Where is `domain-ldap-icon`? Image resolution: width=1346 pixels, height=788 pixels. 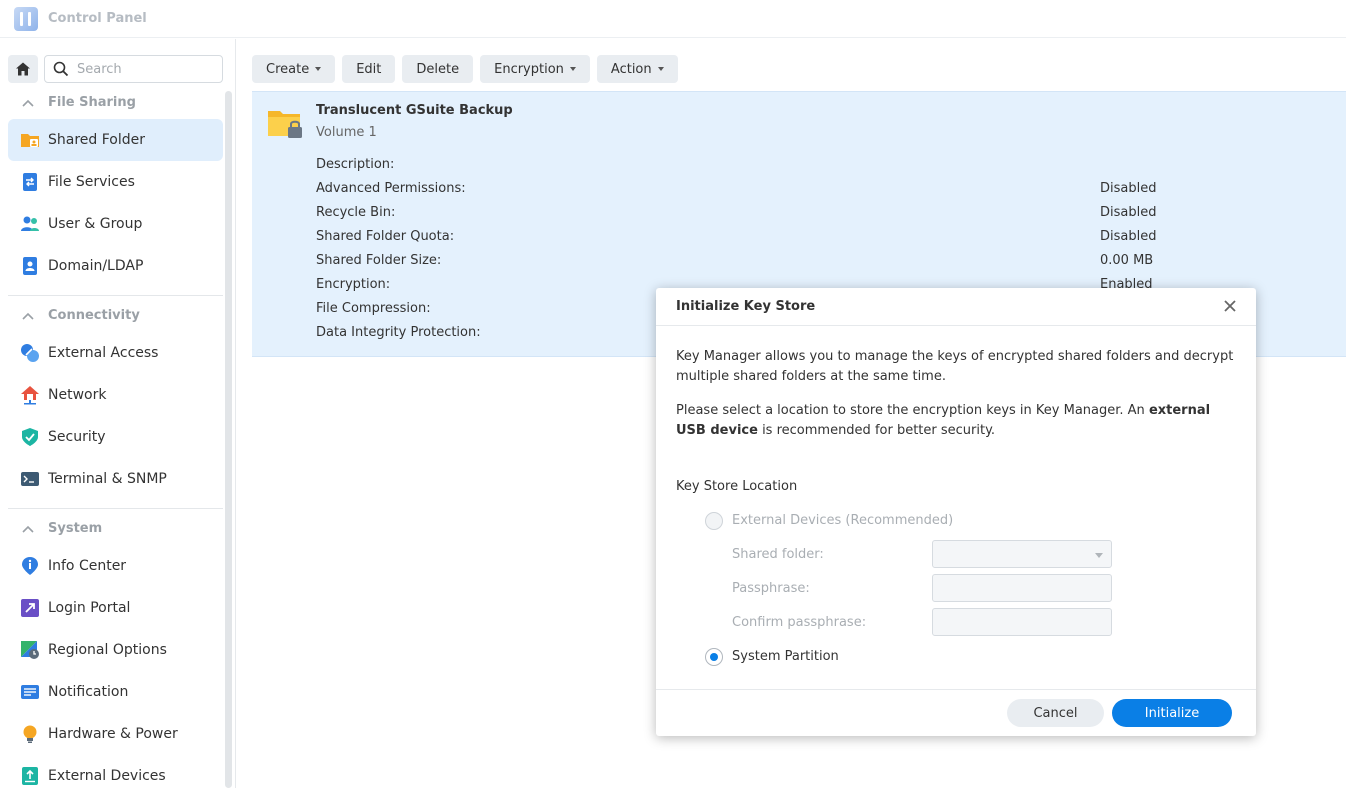 domain-ldap-icon is located at coordinates (30, 266).